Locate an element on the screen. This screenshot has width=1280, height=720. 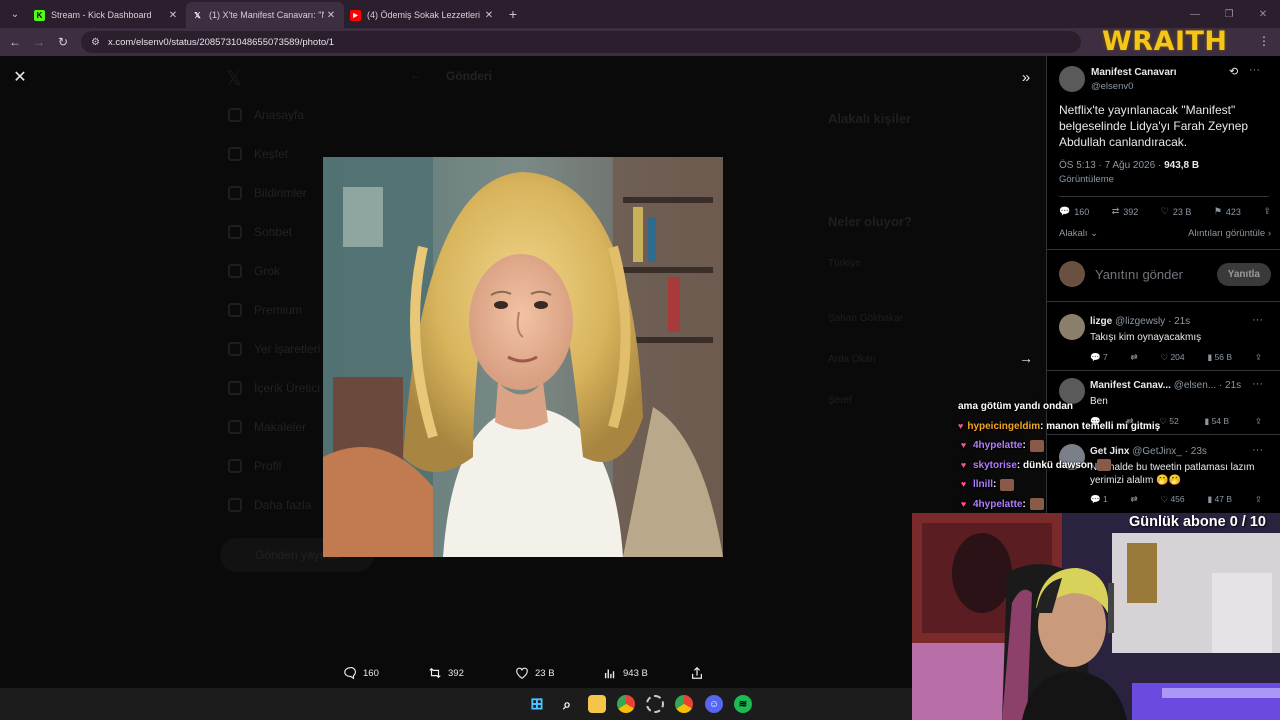
app-icon is located at coordinates (655, 704).